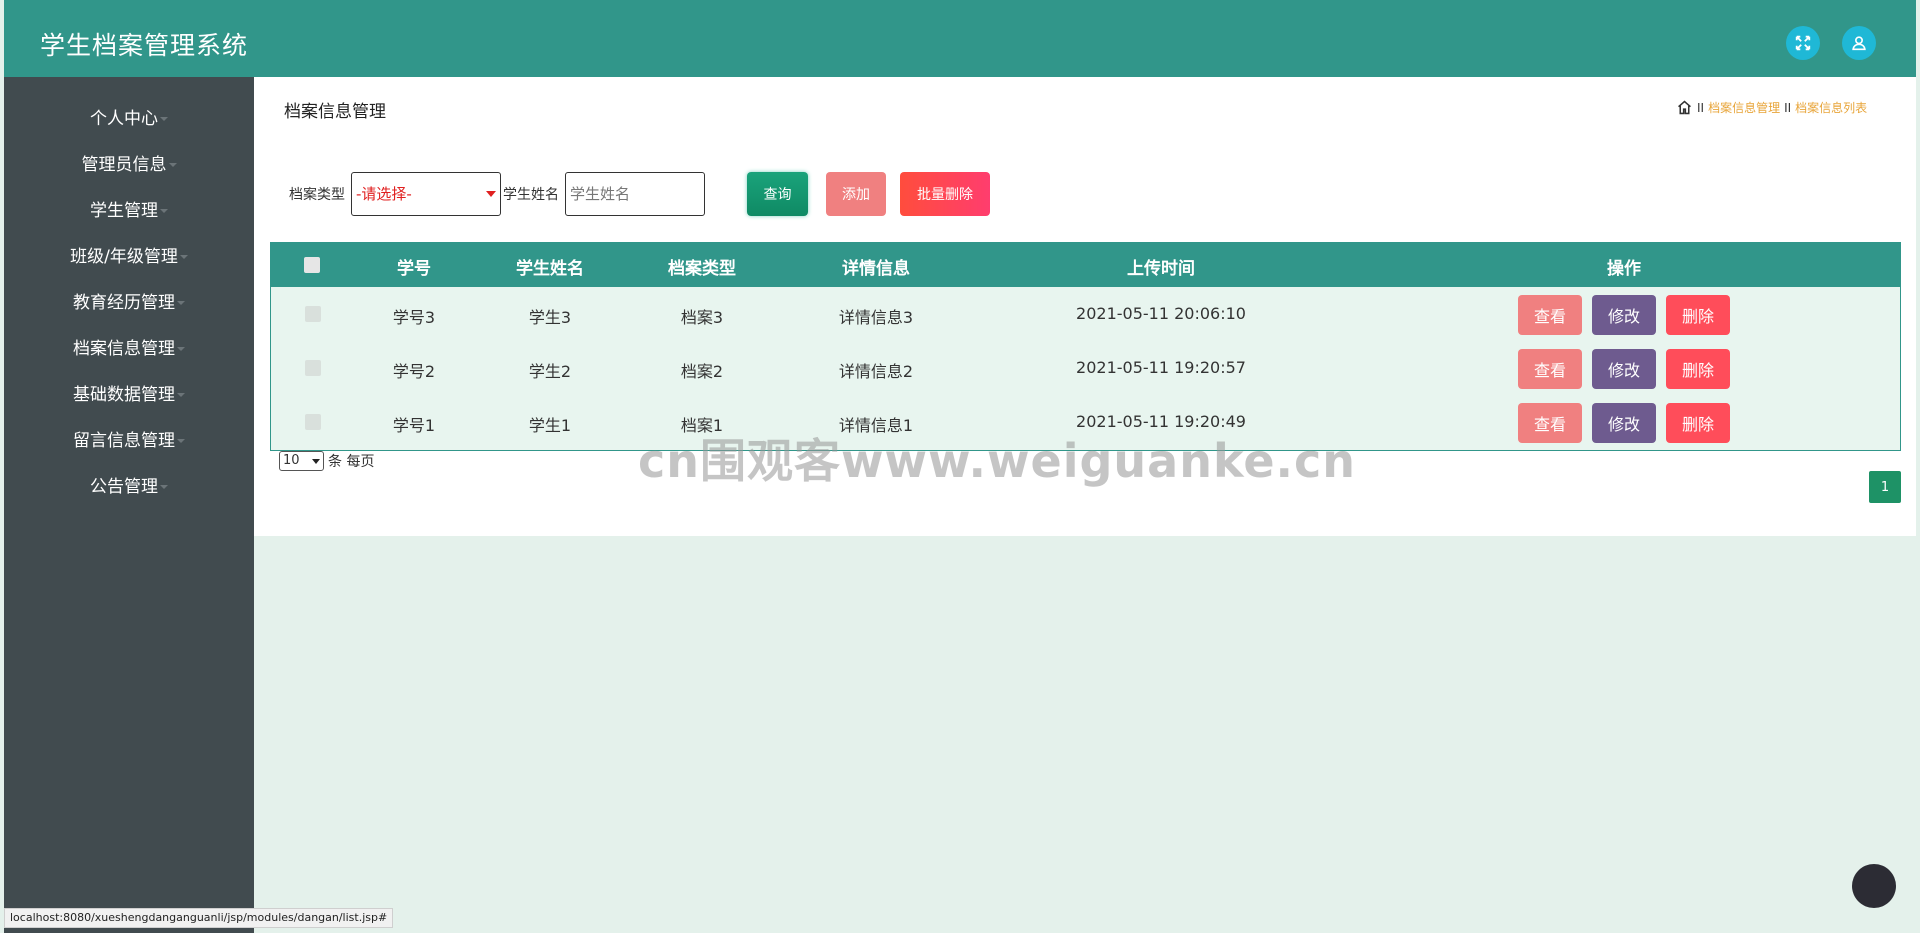 Image resolution: width=1920 pixels, height=933 pixels. What do you see at coordinates (960, 38) in the screenshot?
I see `top-header: 学生档案管理系统` at bounding box center [960, 38].